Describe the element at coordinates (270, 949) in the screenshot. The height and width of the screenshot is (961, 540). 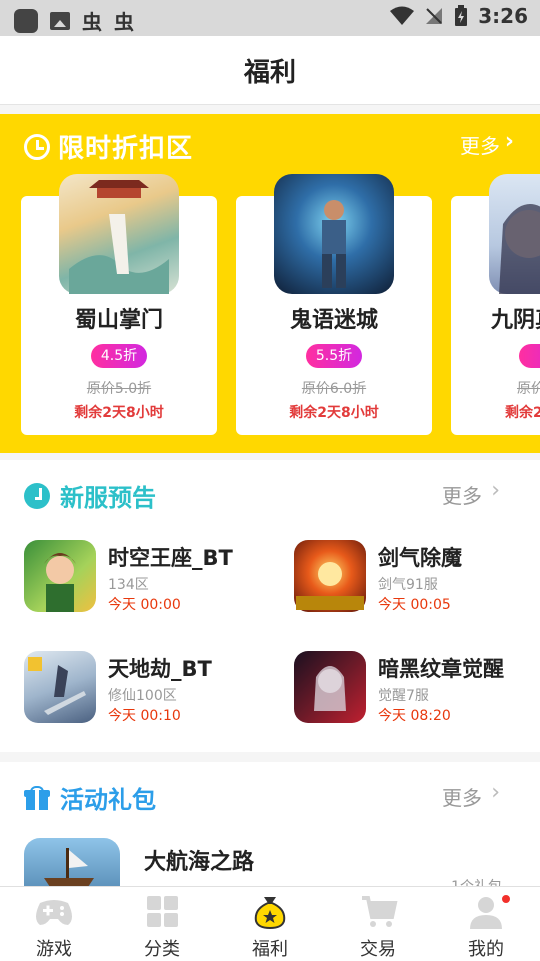
I see `tab-label: 福利` at that location.